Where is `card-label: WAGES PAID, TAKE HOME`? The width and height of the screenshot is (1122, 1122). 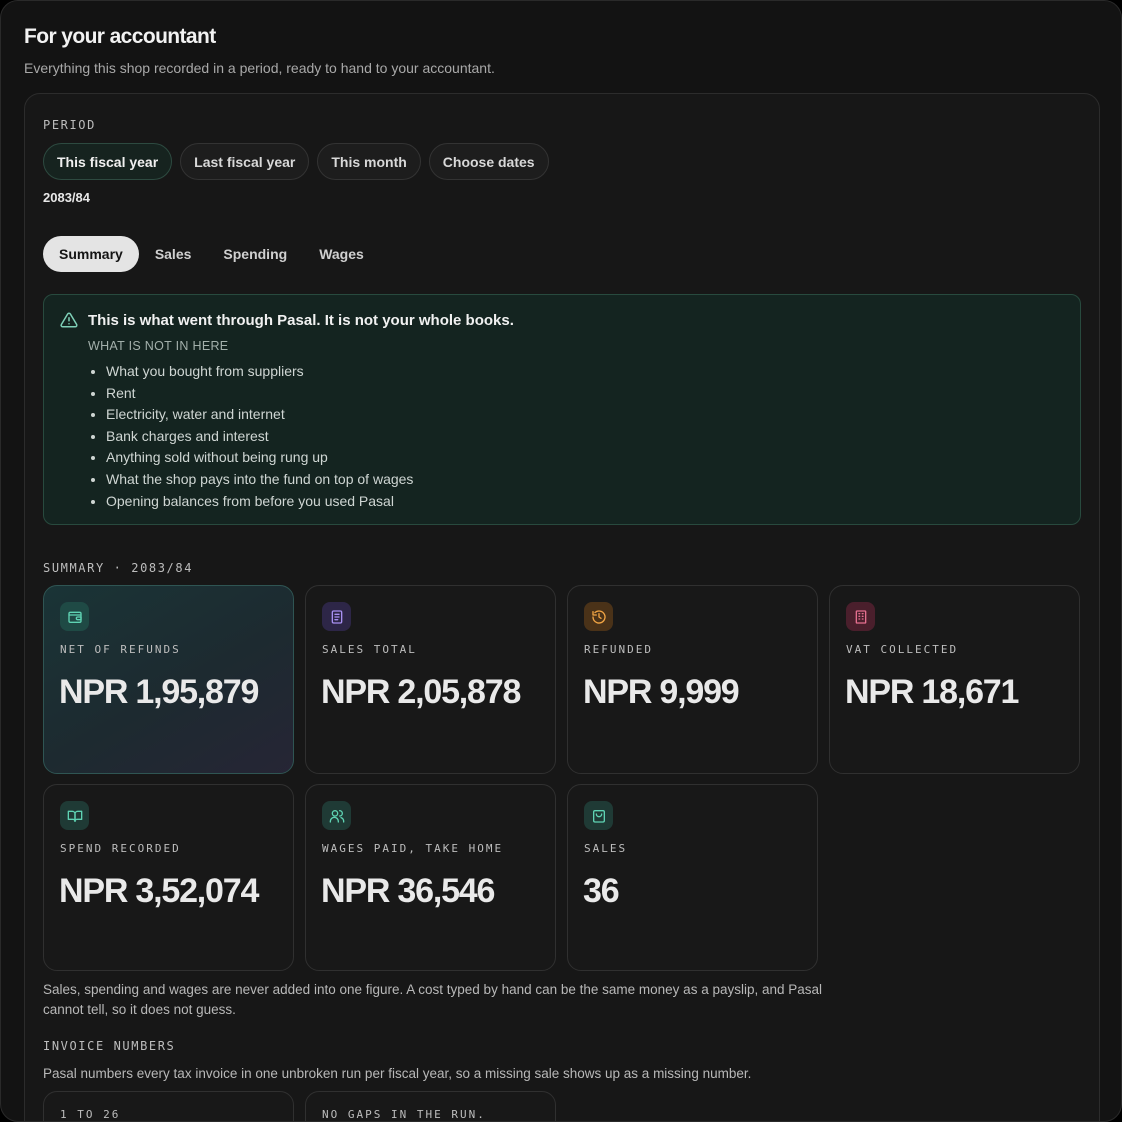
card-label: WAGES PAID, TAKE HOME is located at coordinates (413, 848).